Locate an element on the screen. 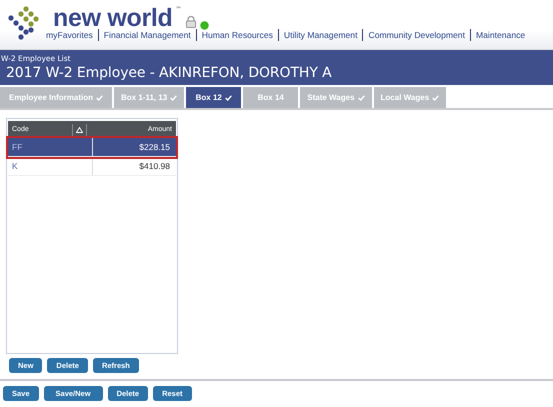 This screenshot has height=407, width=553. table-row: K $410.98 is located at coordinates (92, 166).